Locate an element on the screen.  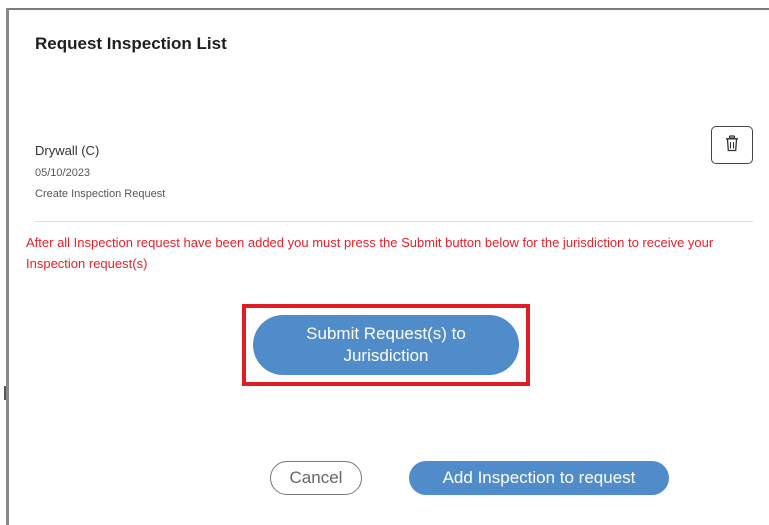
delete-inspection-button is located at coordinates (732, 145).